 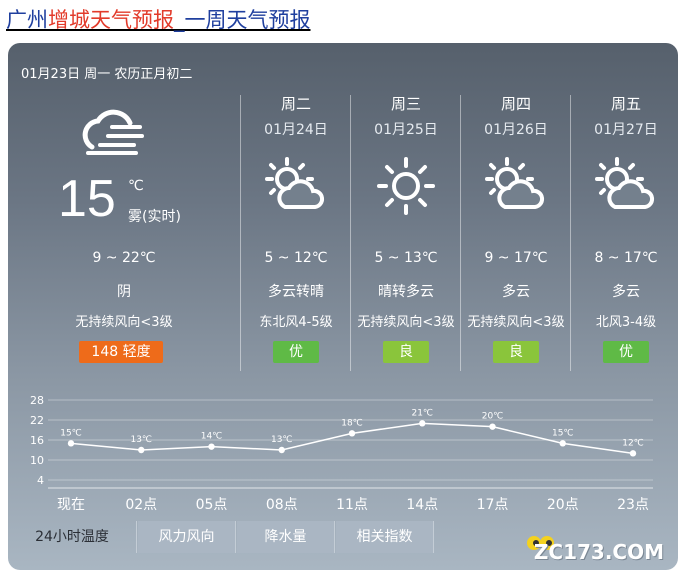 What do you see at coordinates (296, 130) in the screenshot?
I see `day-date: 01月24日` at bounding box center [296, 130].